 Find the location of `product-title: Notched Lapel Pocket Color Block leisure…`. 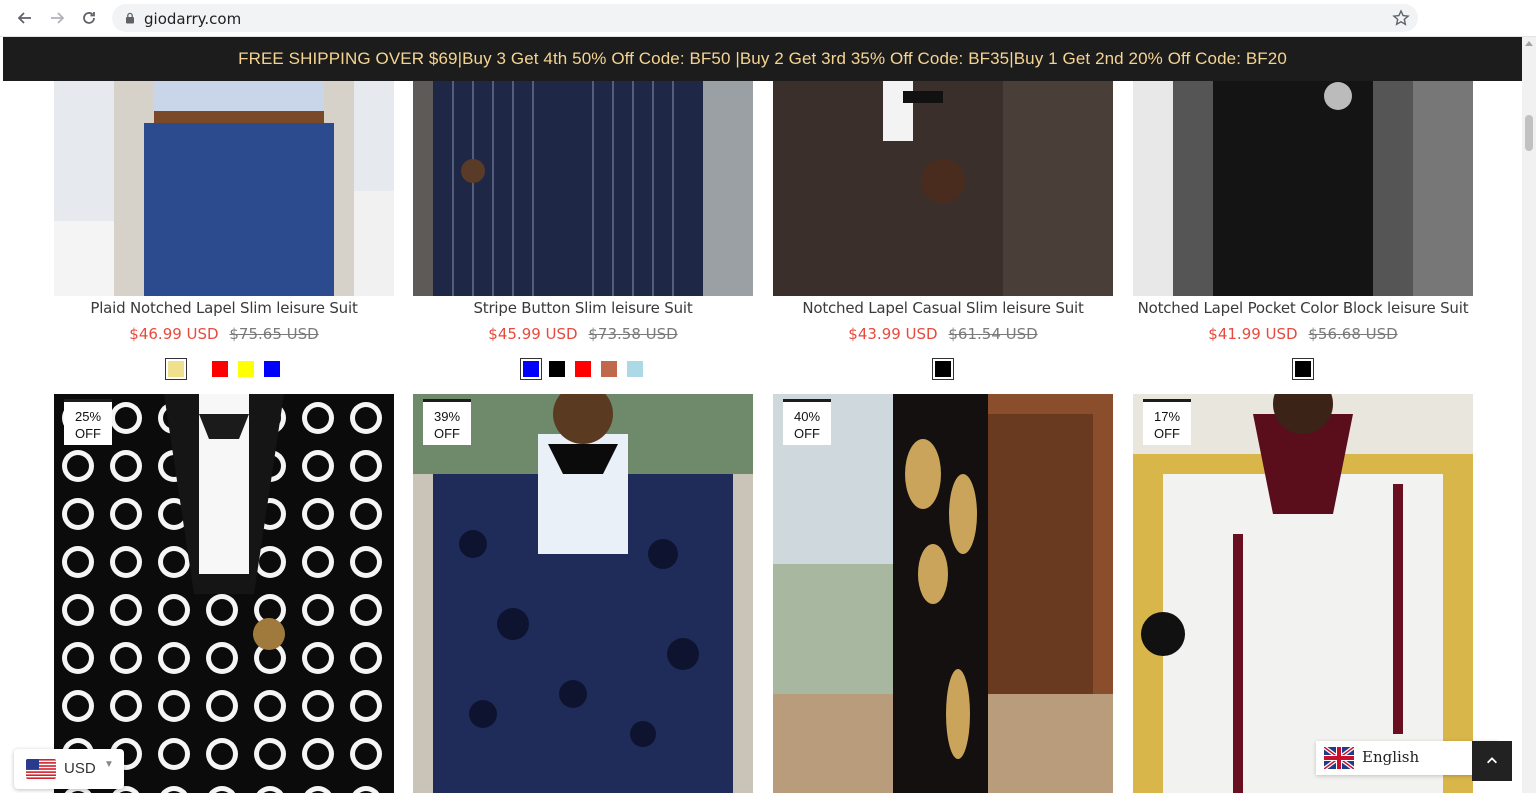

product-title: Notched Lapel Pocket Color Block leisure… is located at coordinates (1303, 308).